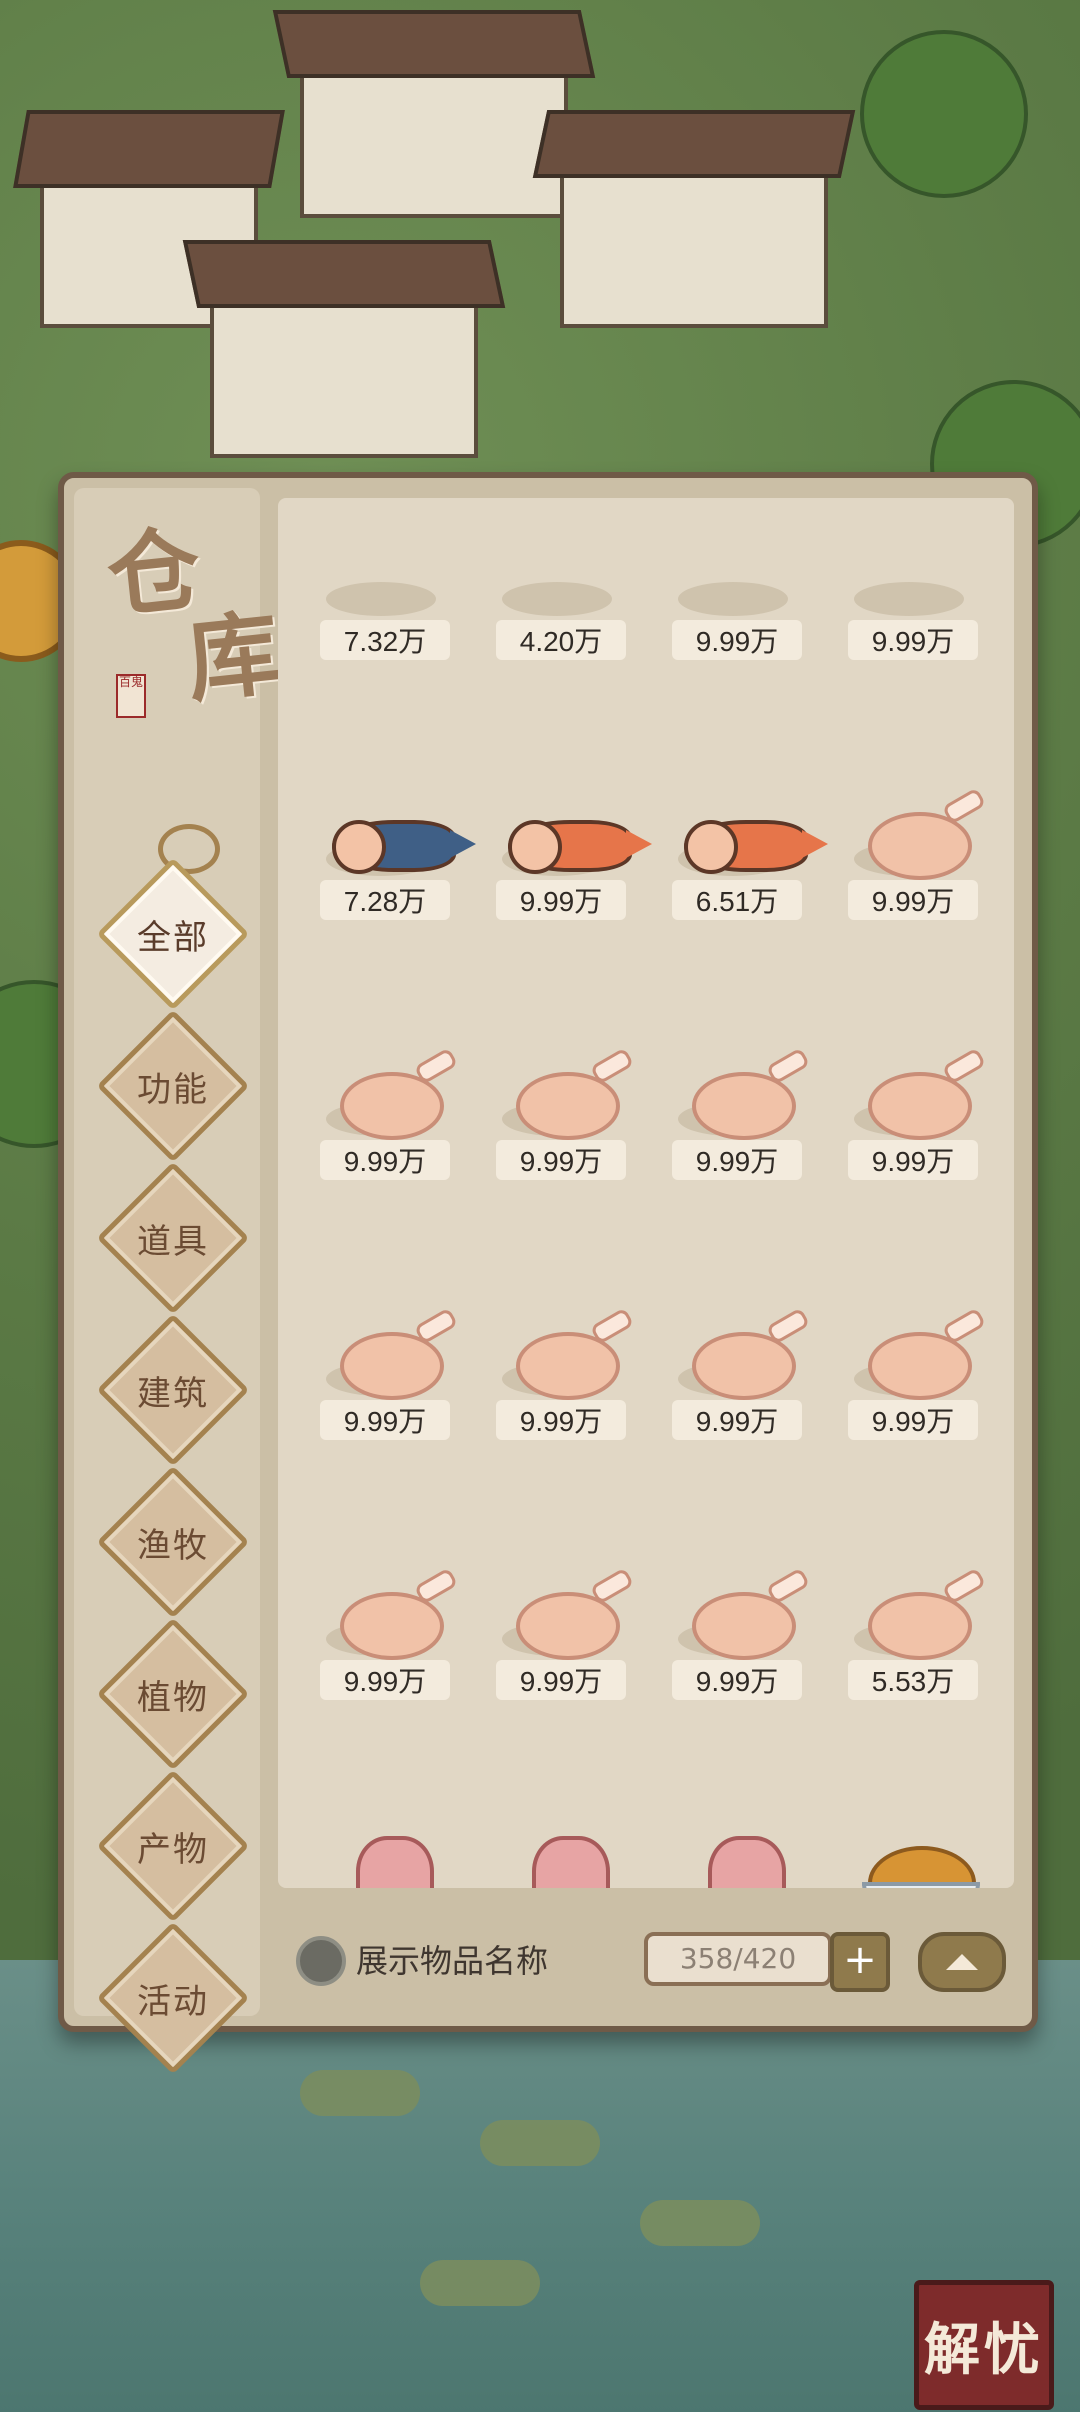 The image size is (1080, 2412). What do you see at coordinates (385, 900) in the screenshot?
I see `item-count: 7.28万` at bounding box center [385, 900].